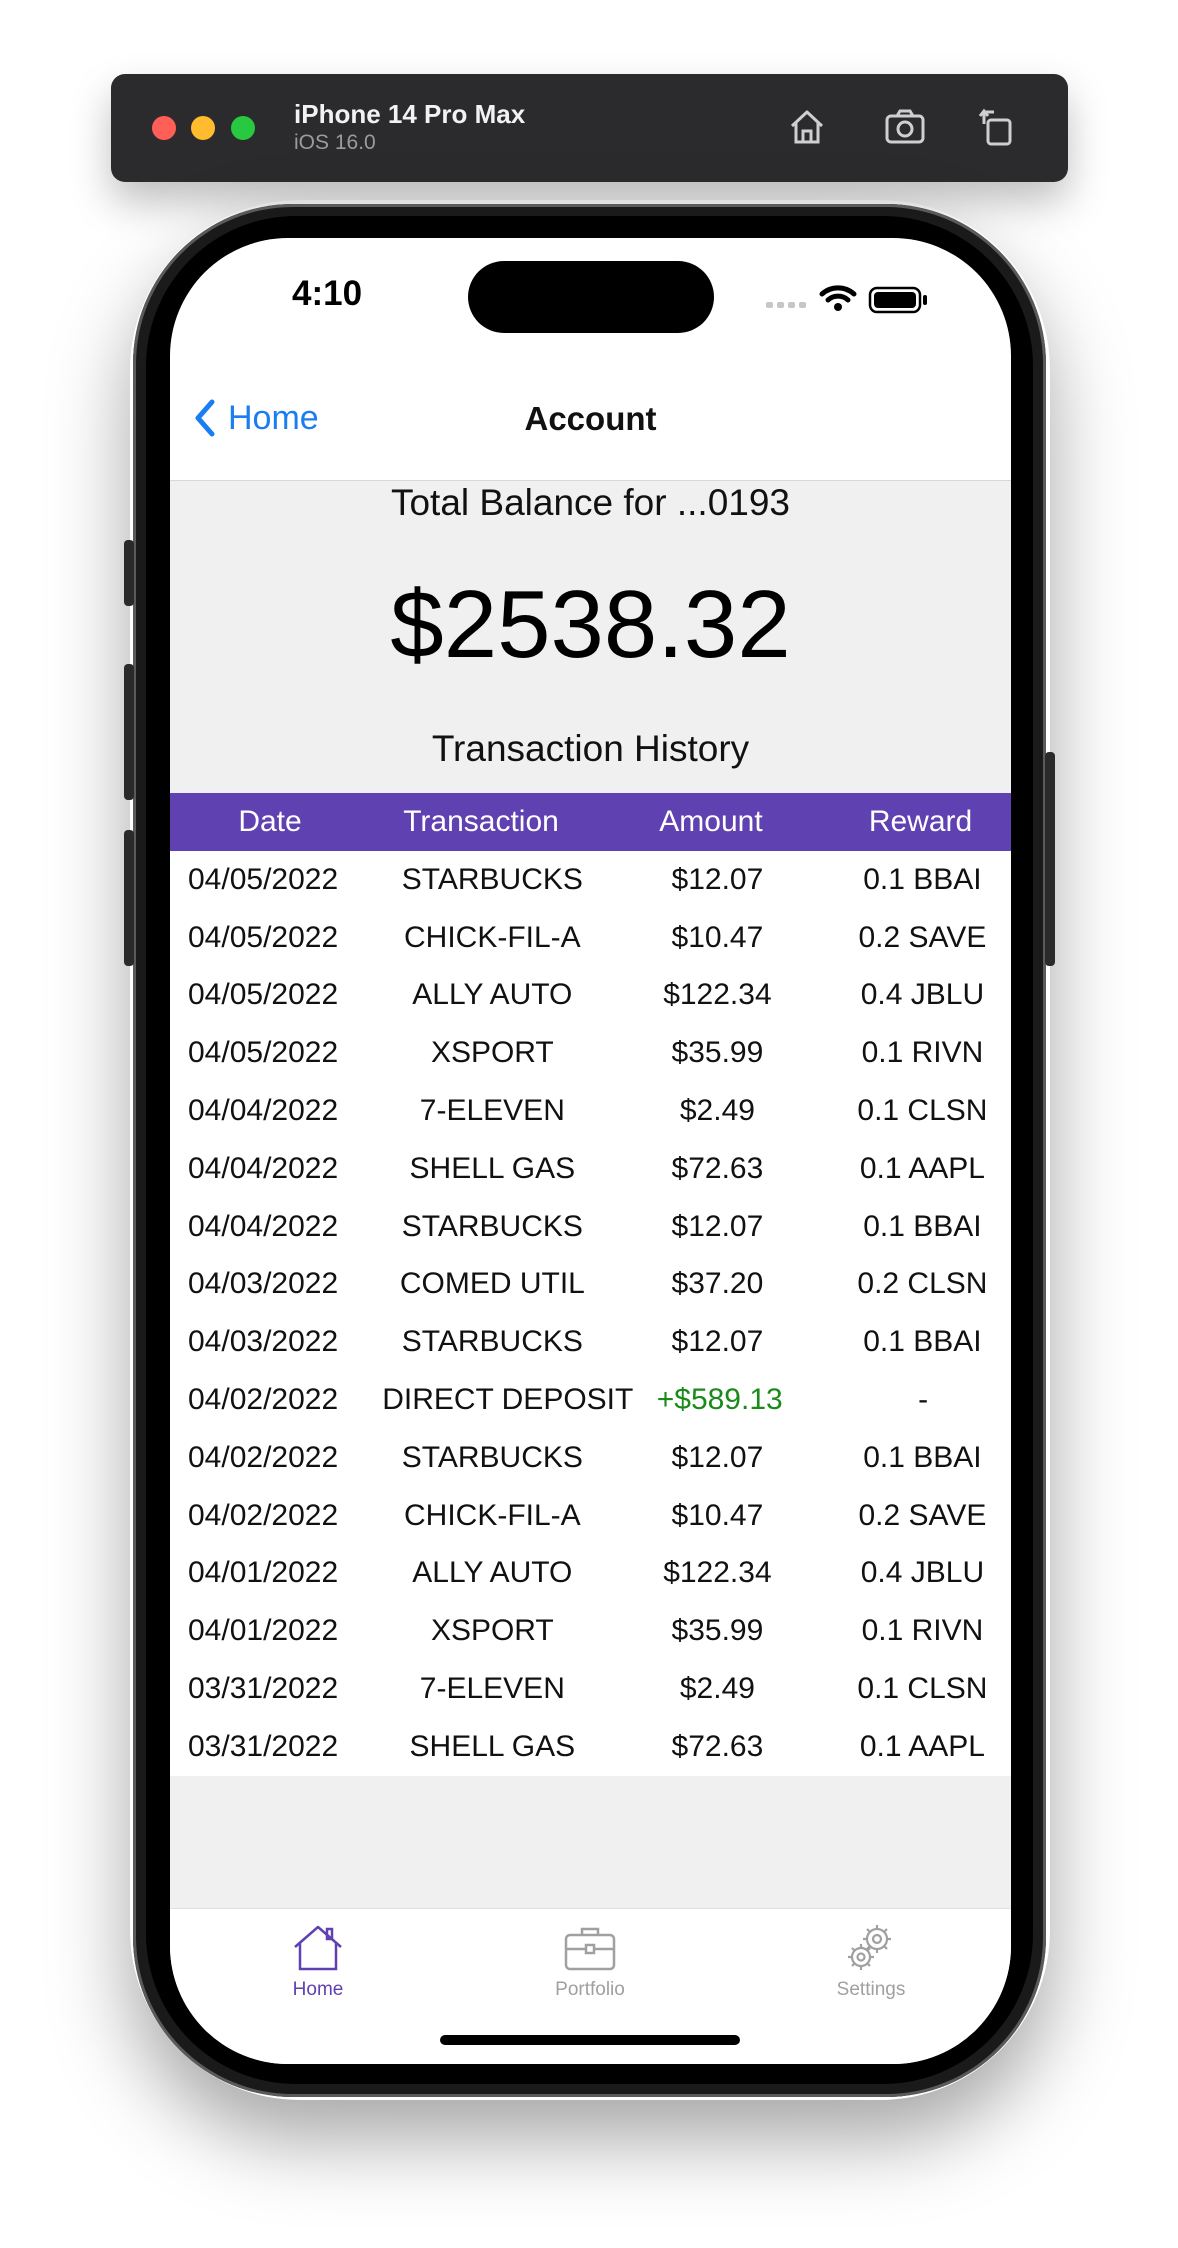 This screenshot has height=2248, width=1178. Describe the element at coordinates (590, 502) in the screenshot. I see `balance-label: Total Balance for ...0193` at that location.